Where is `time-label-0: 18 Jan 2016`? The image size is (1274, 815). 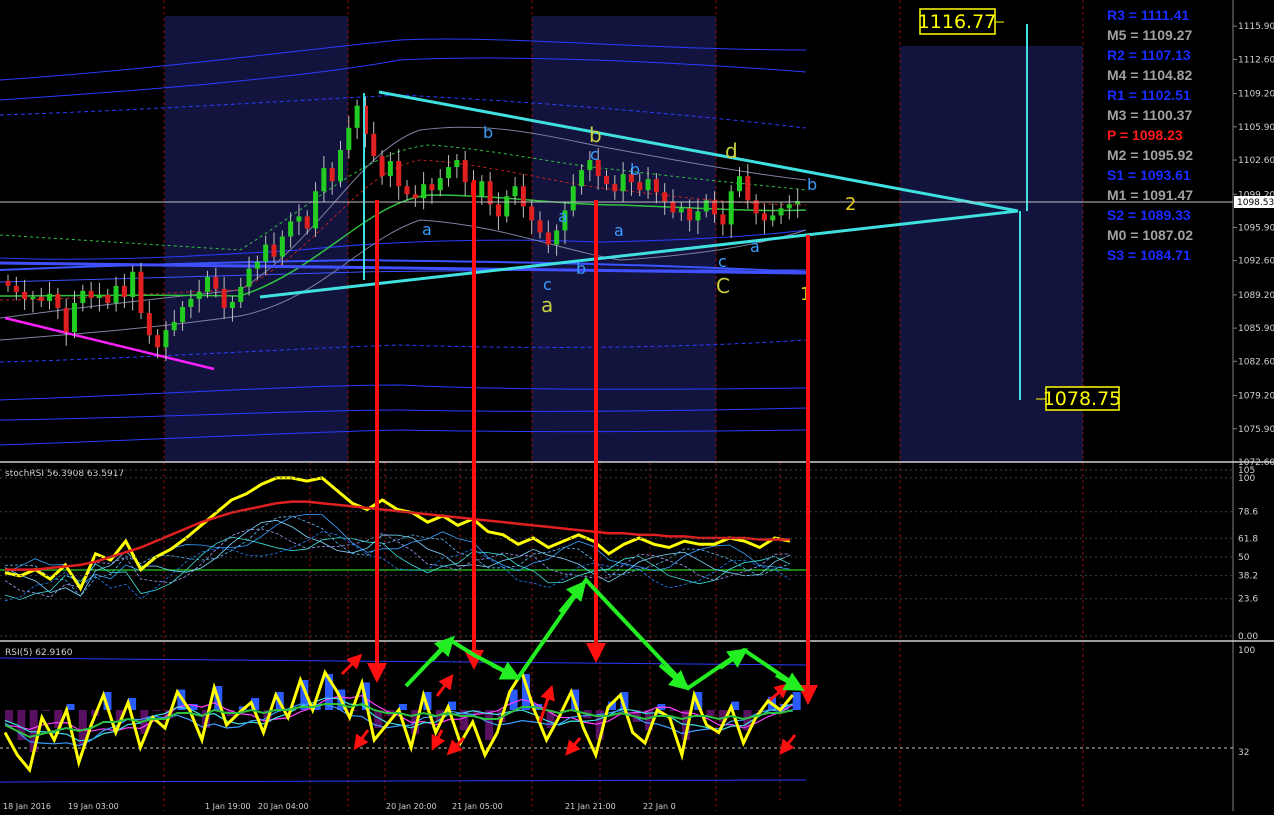 time-label-0: 18 Jan 2016 is located at coordinates (27, 806).